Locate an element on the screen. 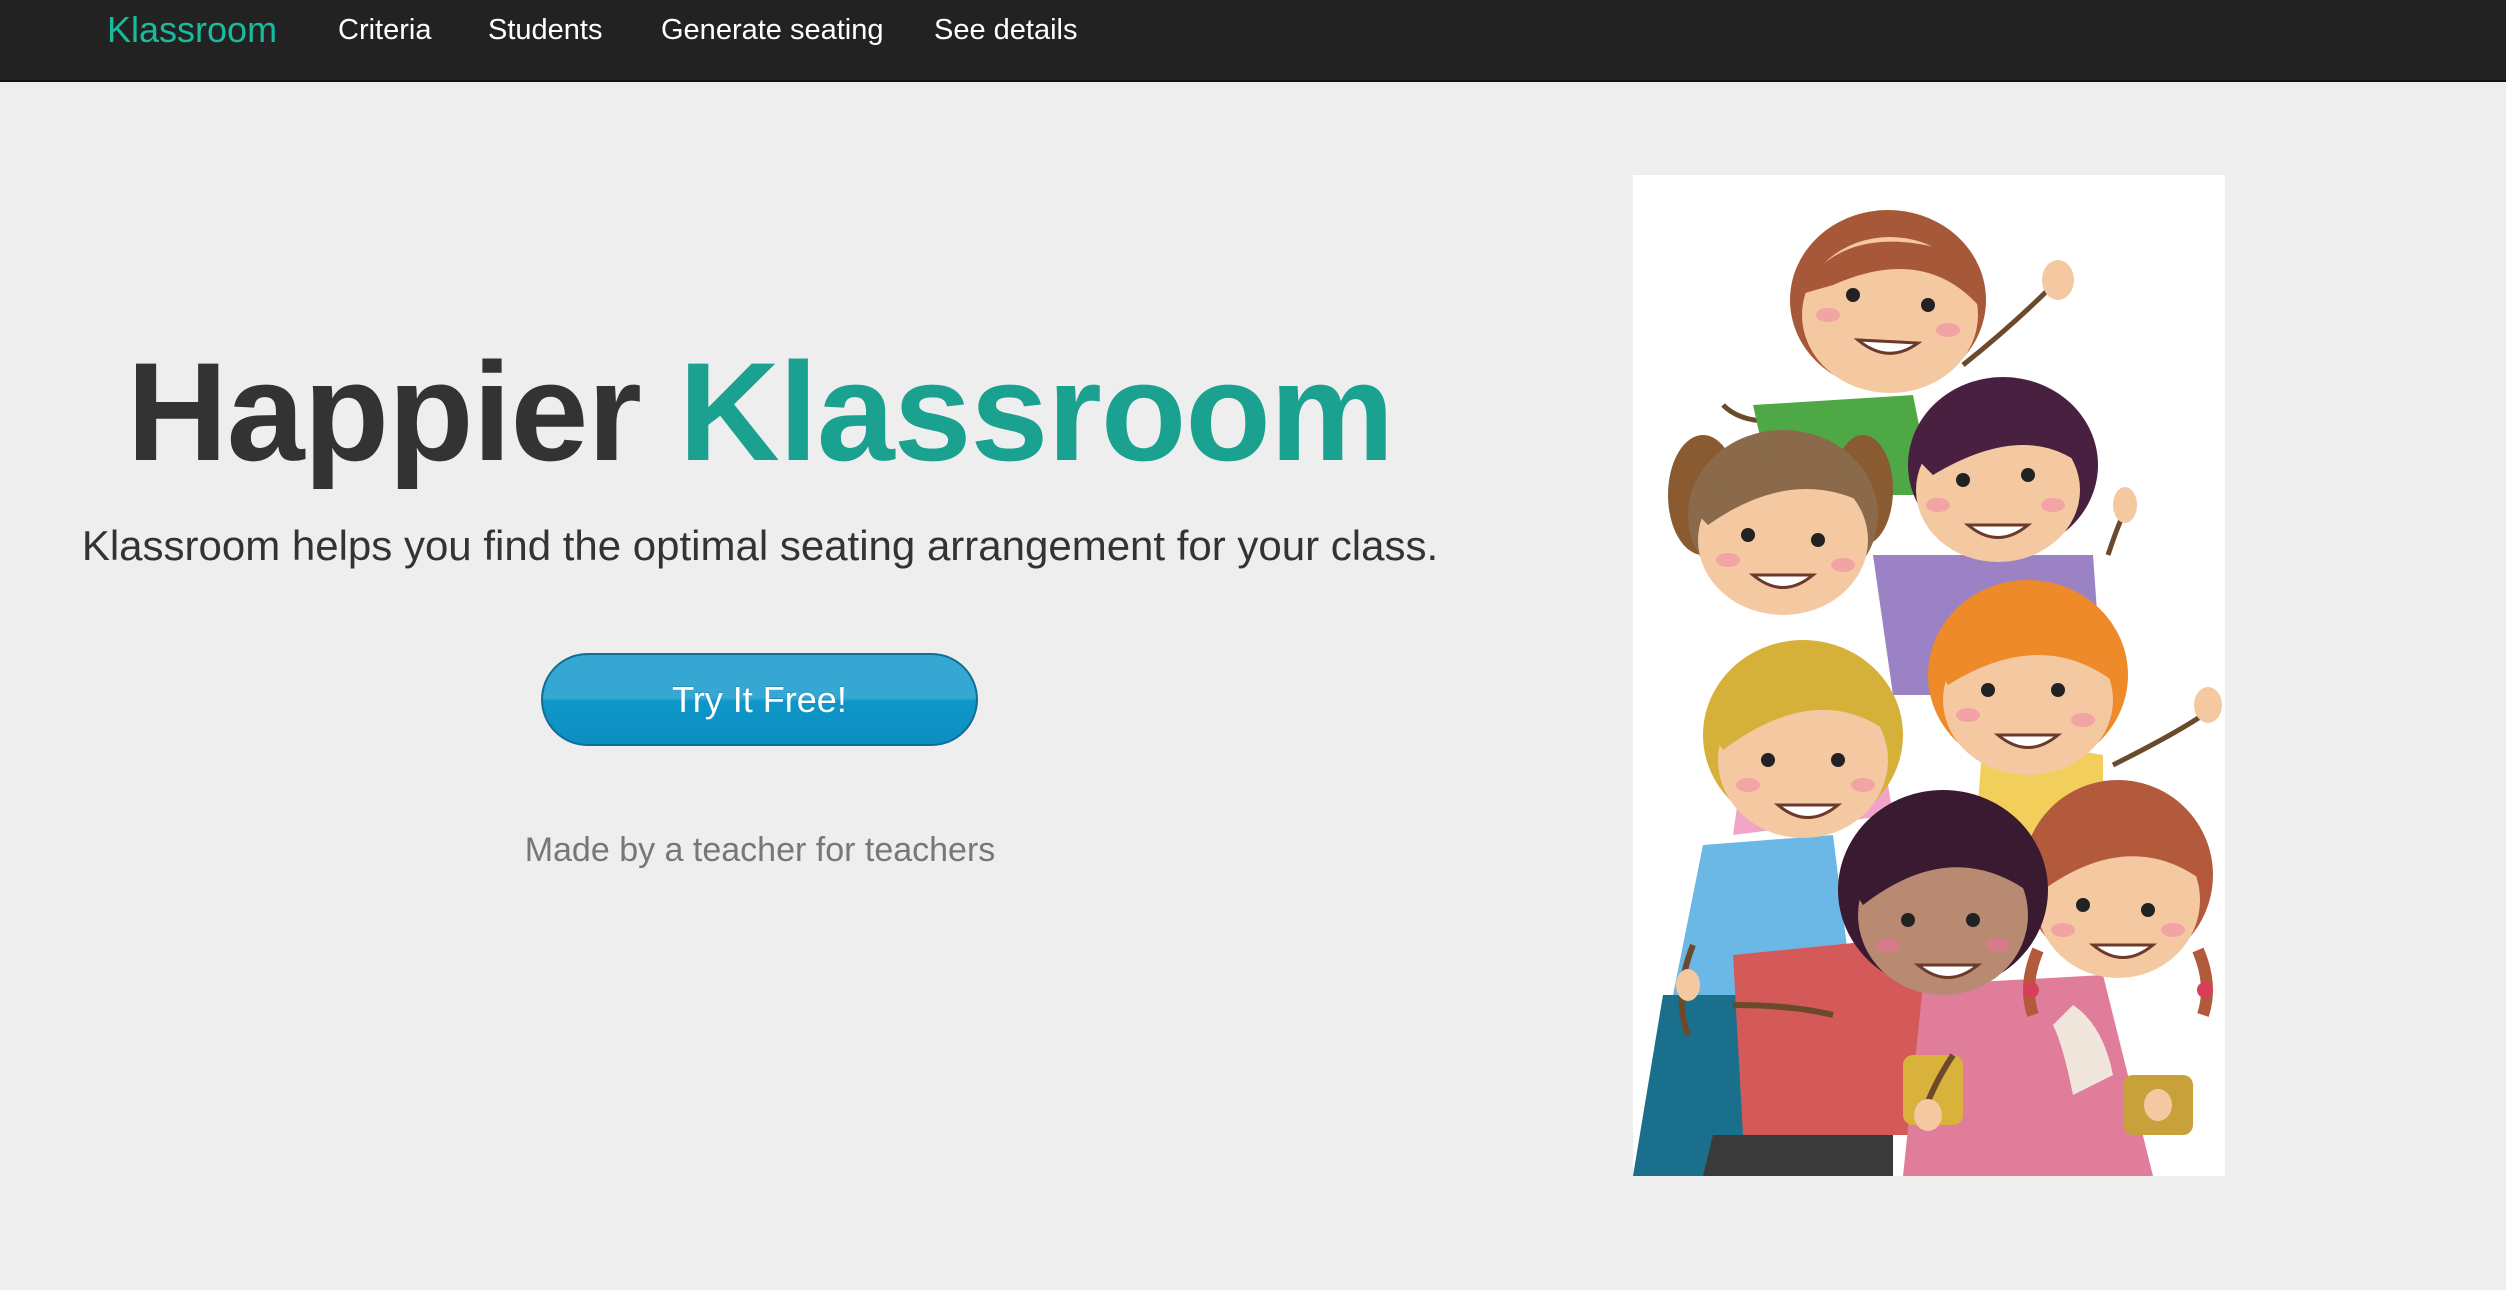  nav-link-students: Students is located at coordinates (545, 30).